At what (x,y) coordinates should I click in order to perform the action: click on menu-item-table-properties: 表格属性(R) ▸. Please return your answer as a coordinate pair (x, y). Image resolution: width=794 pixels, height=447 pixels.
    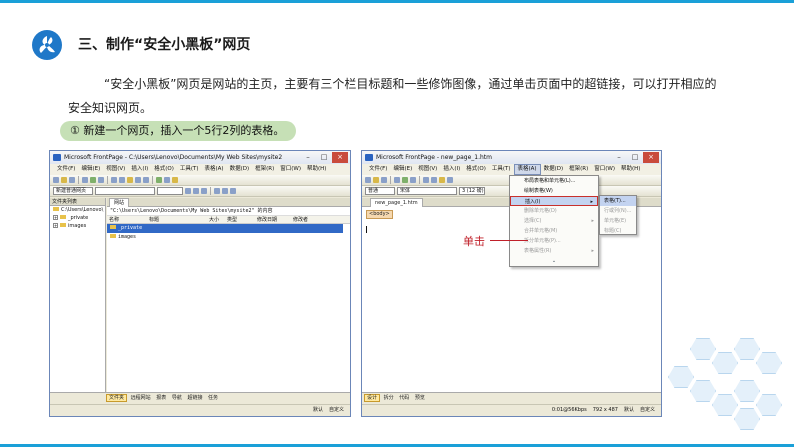
    Looking at the image, I should click on (554, 251).